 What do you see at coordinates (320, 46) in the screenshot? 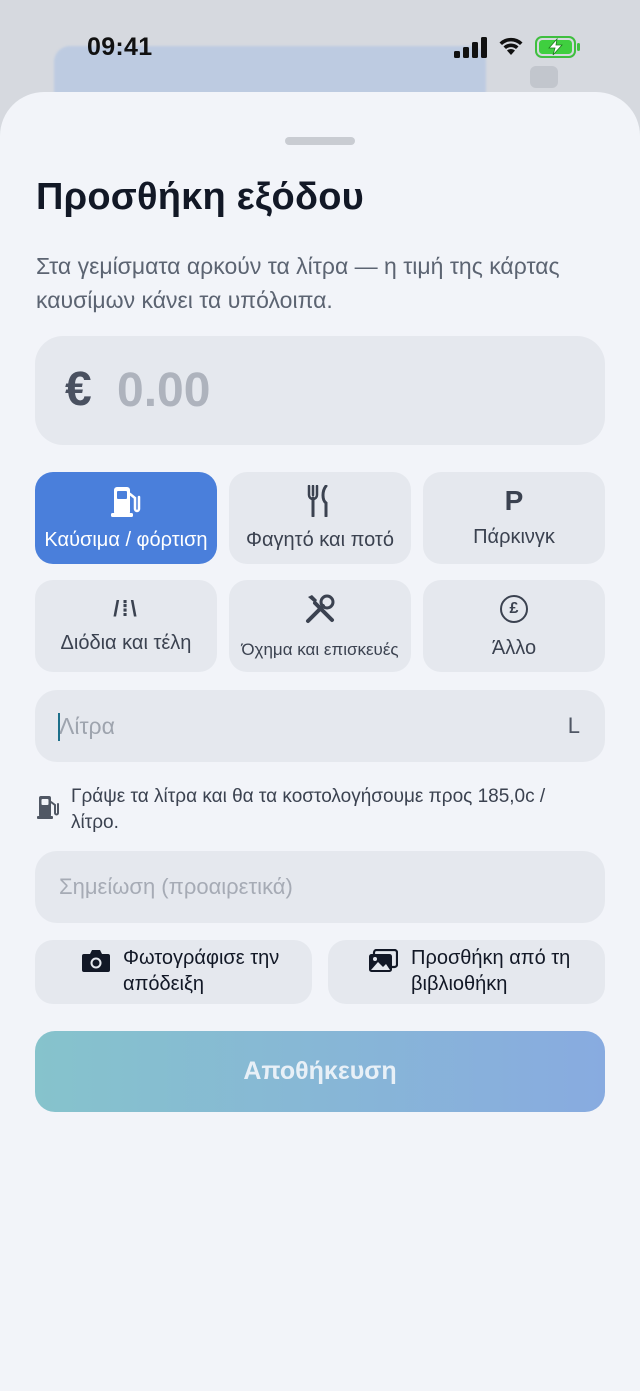
I see `status-bar: 09:41` at bounding box center [320, 46].